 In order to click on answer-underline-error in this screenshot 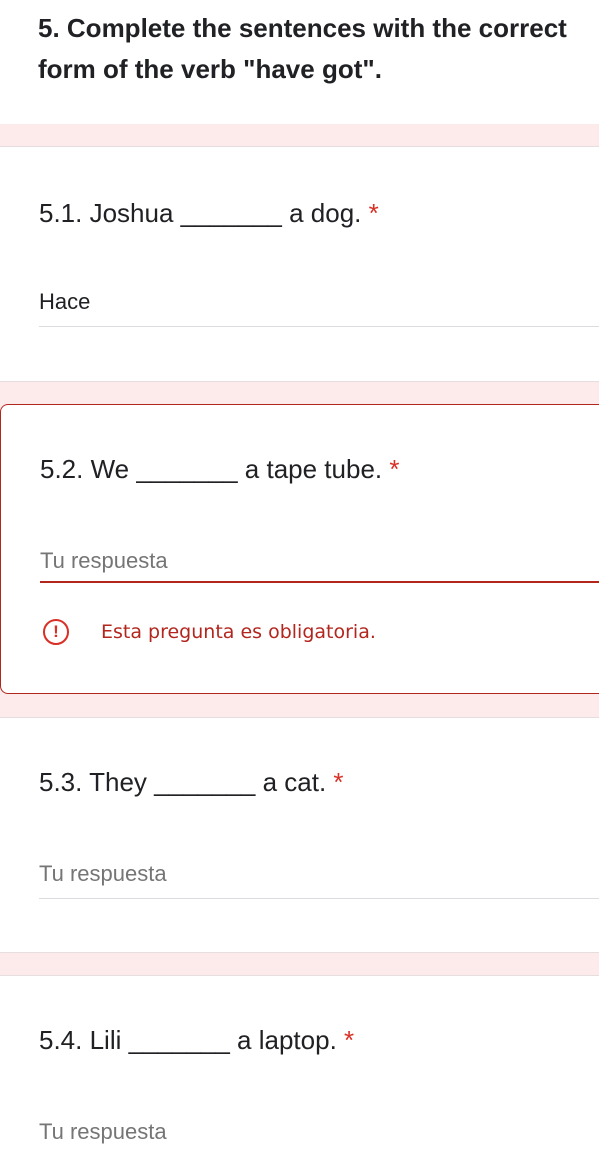, I will do `click(319, 582)`.